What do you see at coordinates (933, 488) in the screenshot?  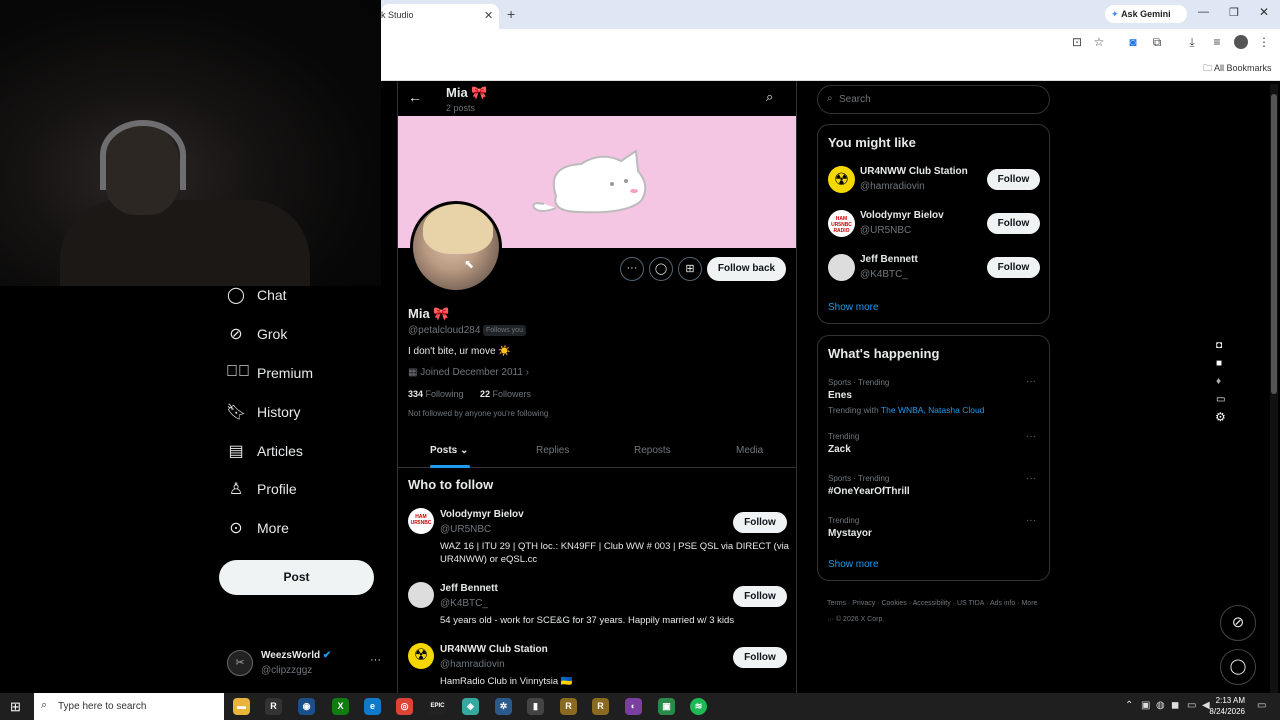 I see `trend-item: Sports · Trending #OneYearOfThrill ···` at bounding box center [933, 488].